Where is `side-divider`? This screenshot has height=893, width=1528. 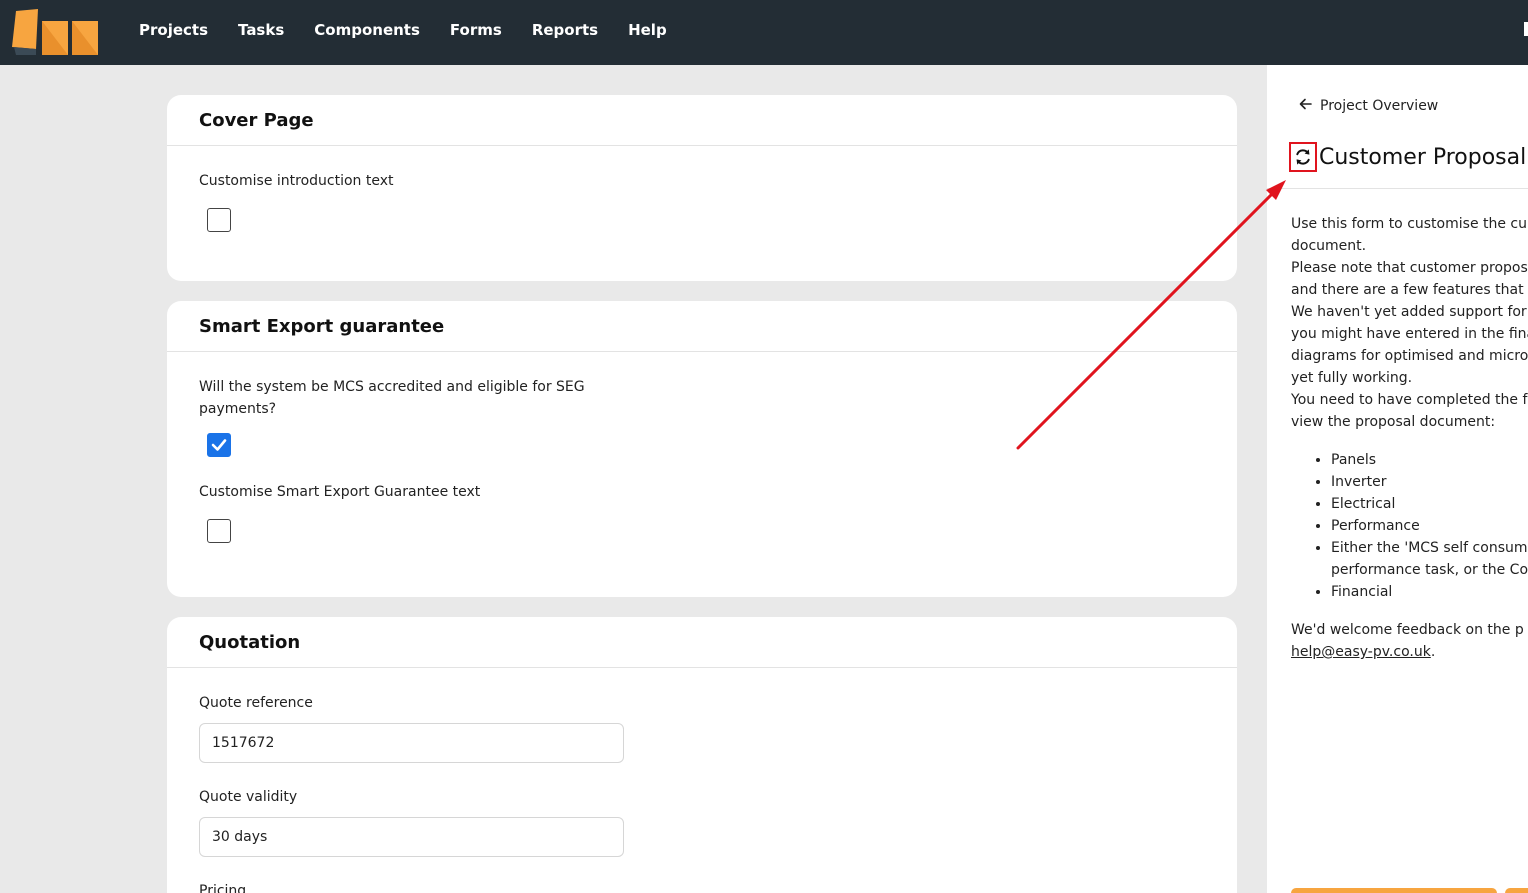 side-divider is located at coordinates (1397, 188).